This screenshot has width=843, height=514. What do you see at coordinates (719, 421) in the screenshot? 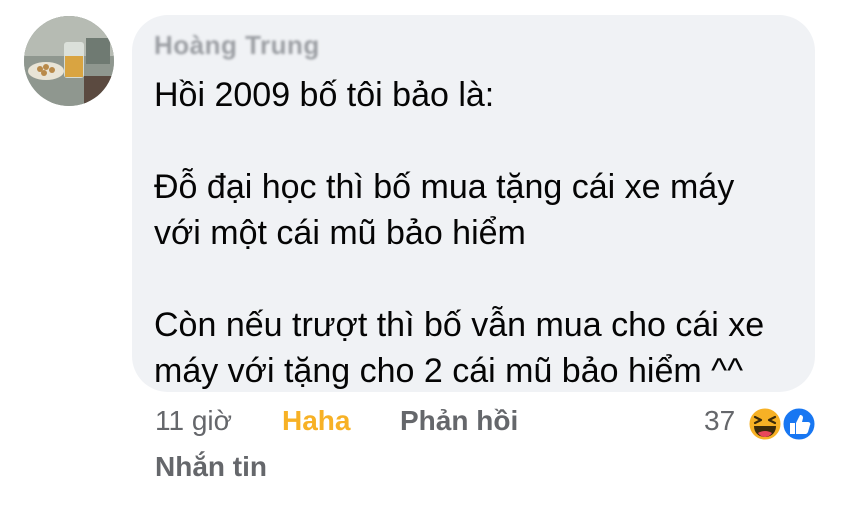
I see `reaction-count: 37` at bounding box center [719, 421].